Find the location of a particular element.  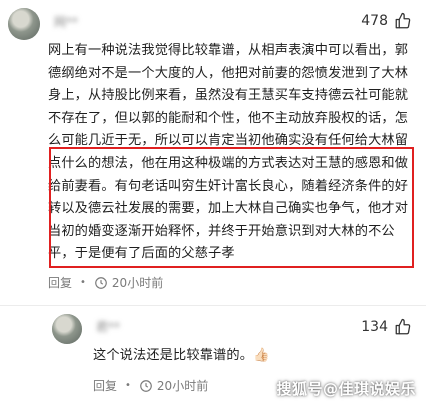

like-button: 478 is located at coordinates (386, 21).